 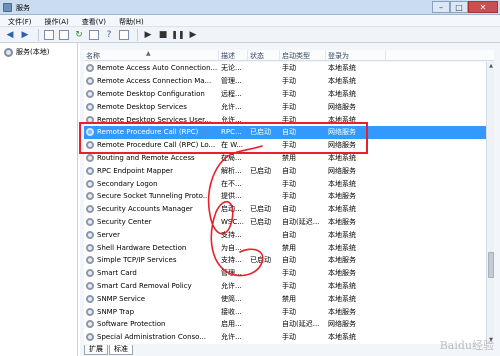 I want to click on service-name: Simple TCP/IP Services, so click(x=137, y=260).